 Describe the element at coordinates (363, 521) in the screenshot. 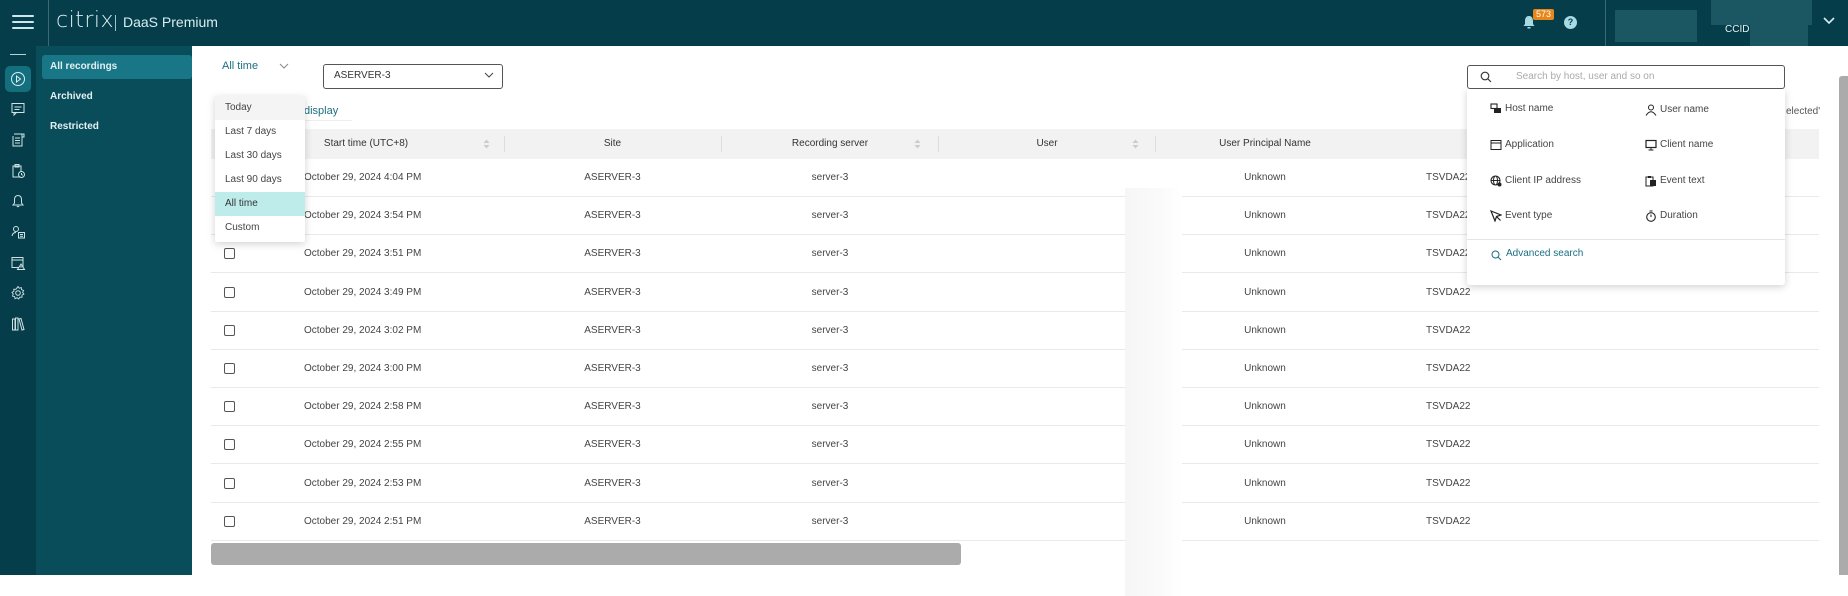

I see `cell-start-time: October 29, 2024 2:51 PM` at that location.